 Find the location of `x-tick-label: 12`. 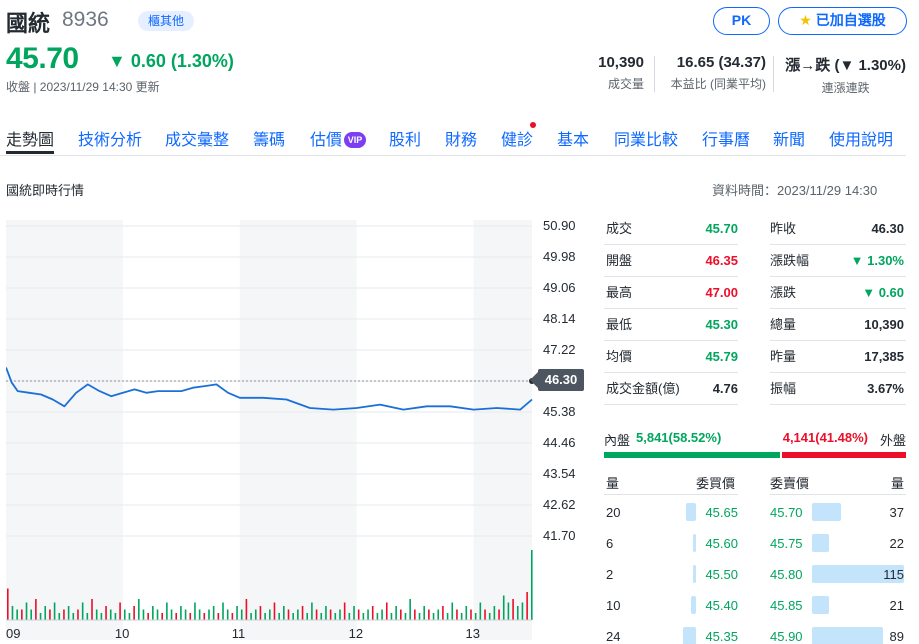

x-tick-label: 12 is located at coordinates (356, 633).